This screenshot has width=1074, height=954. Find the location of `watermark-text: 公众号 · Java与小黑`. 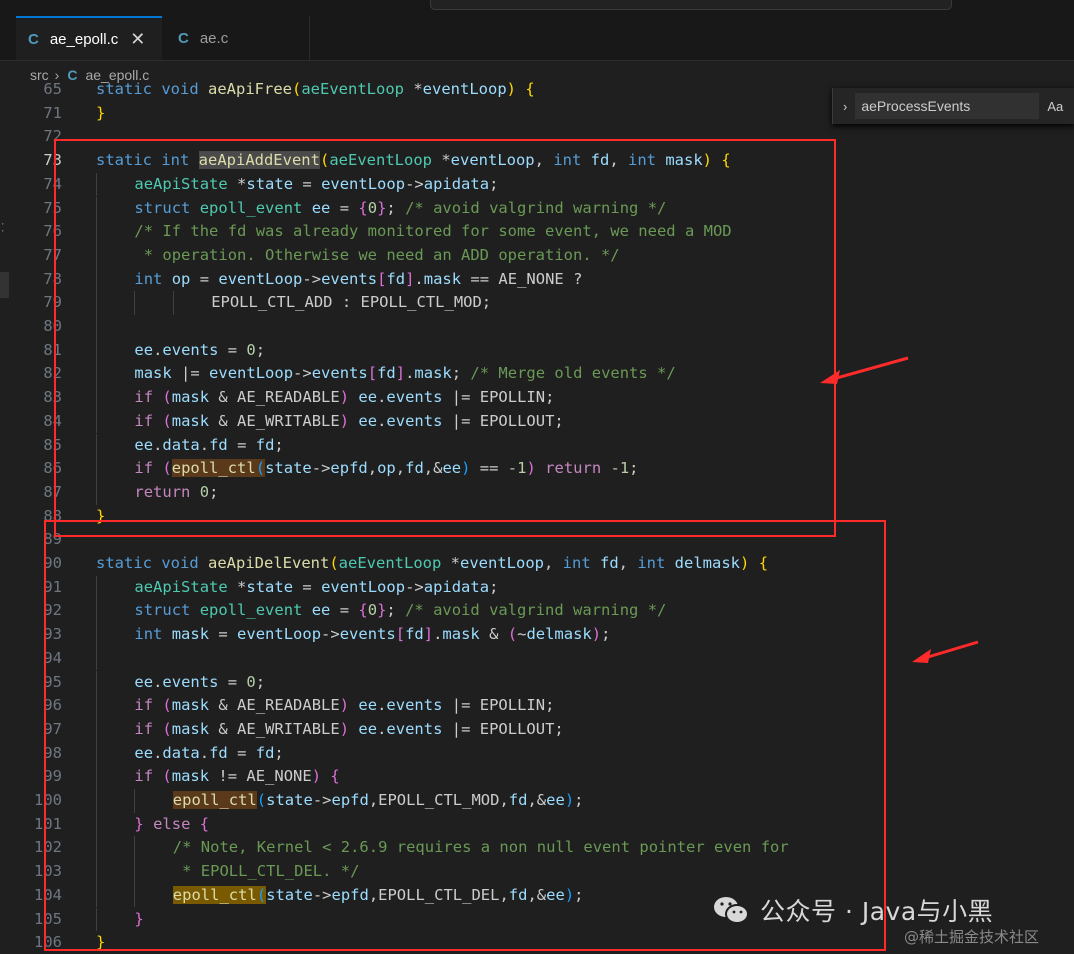

watermark-text: 公众号 · Java与小黑 is located at coordinates (877, 911).